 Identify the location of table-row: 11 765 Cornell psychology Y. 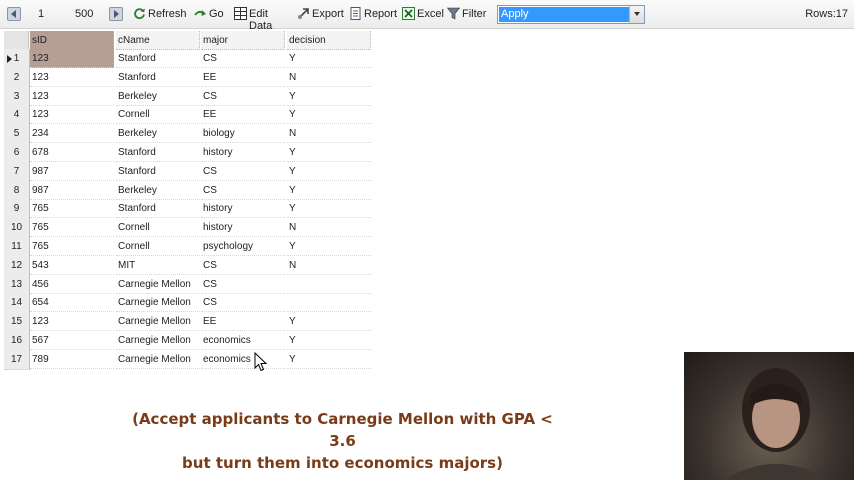
(190, 247).